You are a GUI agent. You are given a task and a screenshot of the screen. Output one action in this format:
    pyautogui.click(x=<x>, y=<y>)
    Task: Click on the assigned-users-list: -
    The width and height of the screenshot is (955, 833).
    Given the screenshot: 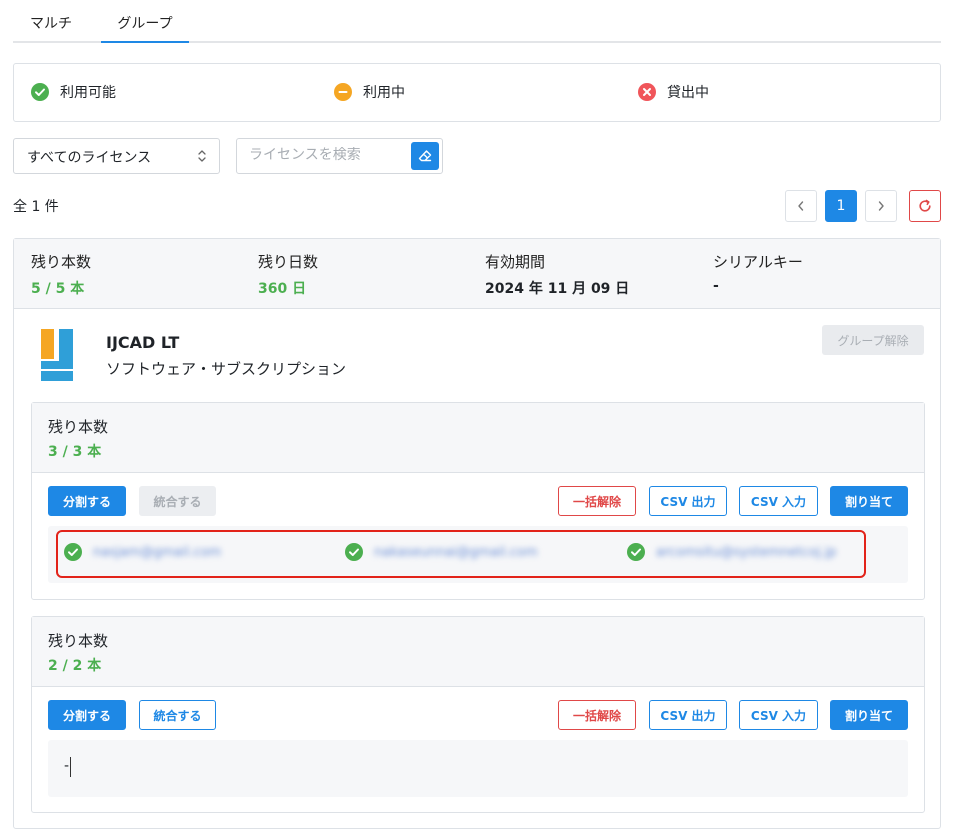 What is the action you would take?
    pyautogui.click(x=478, y=768)
    